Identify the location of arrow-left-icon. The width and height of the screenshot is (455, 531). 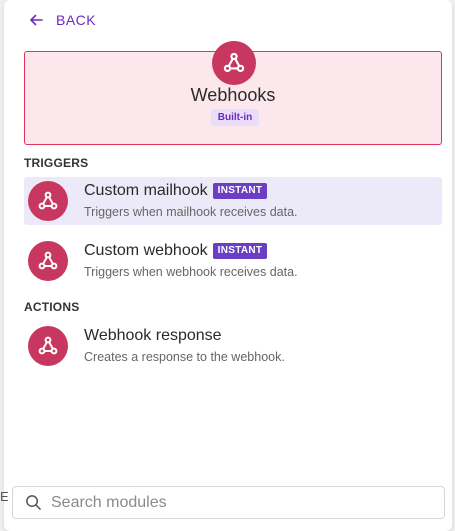
(36, 20).